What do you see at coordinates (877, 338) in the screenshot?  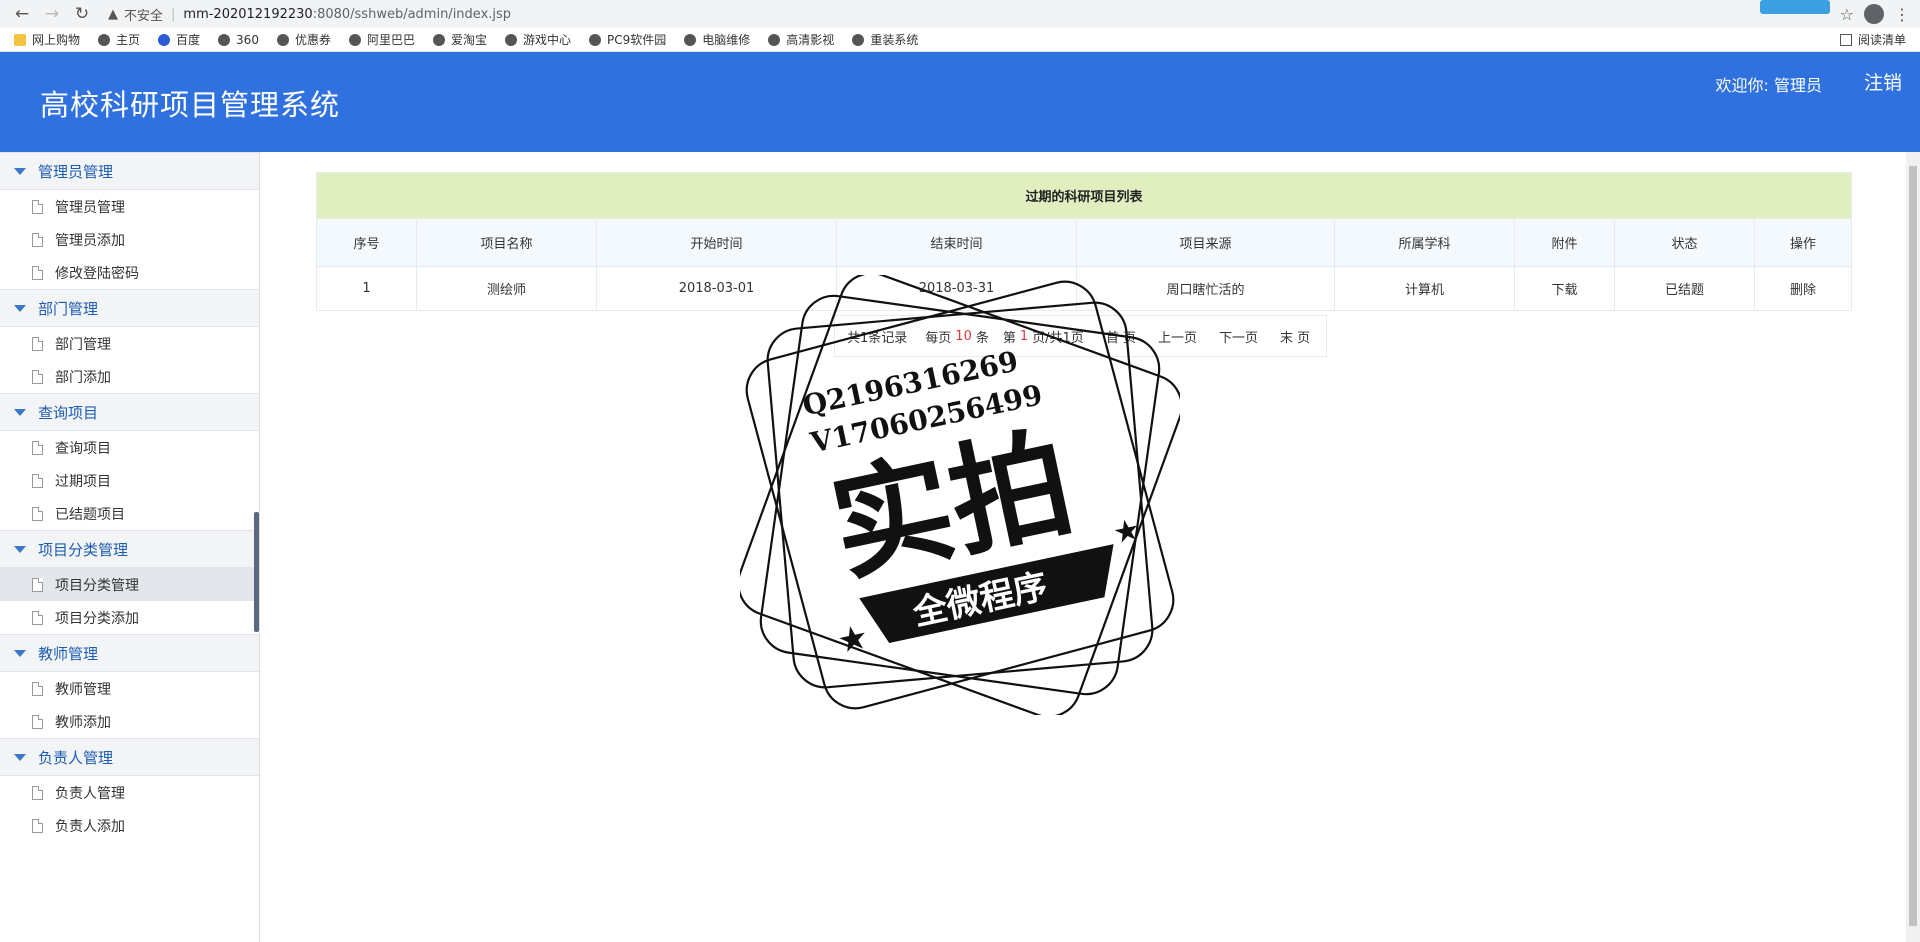 I see `pager-total: 共1条记录` at bounding box center [877, 338].